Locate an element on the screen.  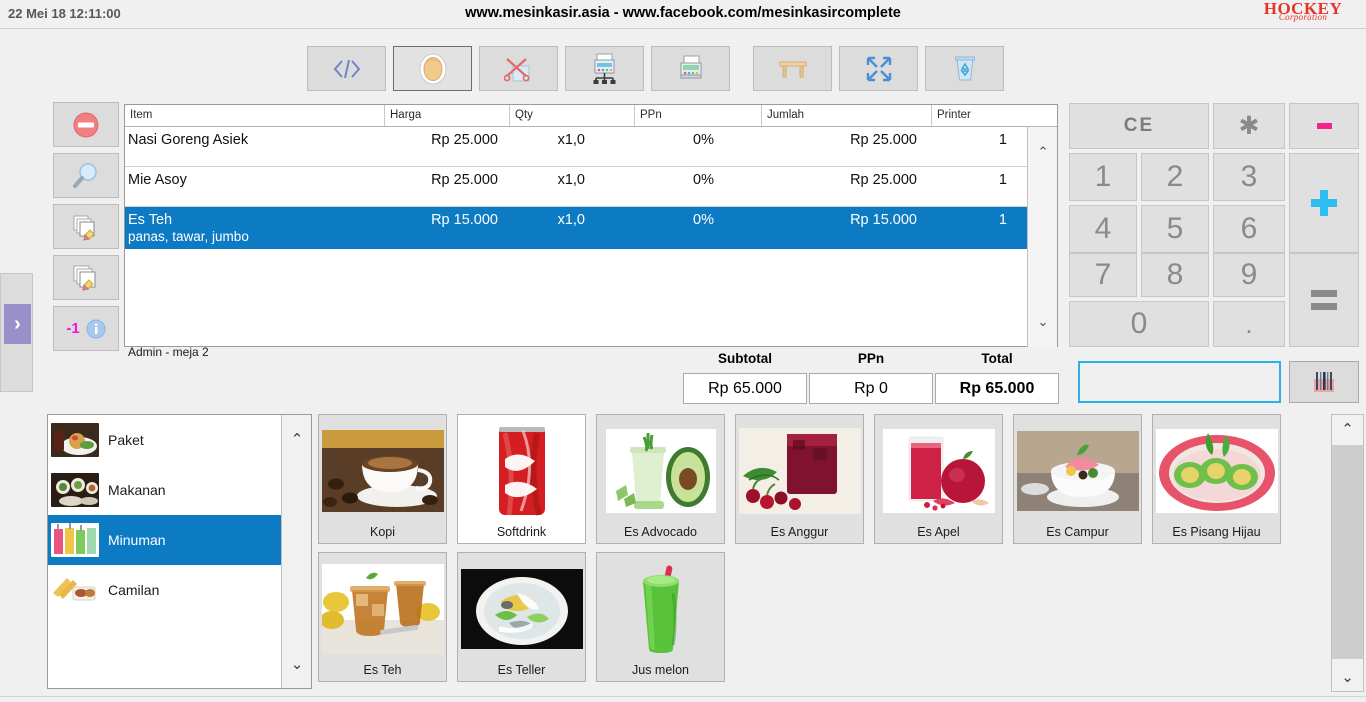
recycle-bin-button is located at coordinates (964, 68).